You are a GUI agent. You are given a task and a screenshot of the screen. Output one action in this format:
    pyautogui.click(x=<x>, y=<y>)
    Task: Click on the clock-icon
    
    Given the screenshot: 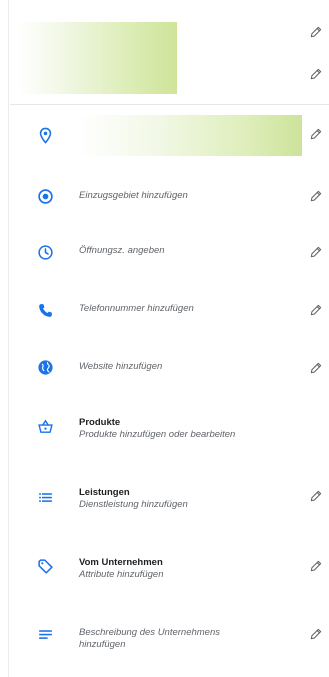 What is the action you would take?
    pyautogui.click(x=45, y=252)
    